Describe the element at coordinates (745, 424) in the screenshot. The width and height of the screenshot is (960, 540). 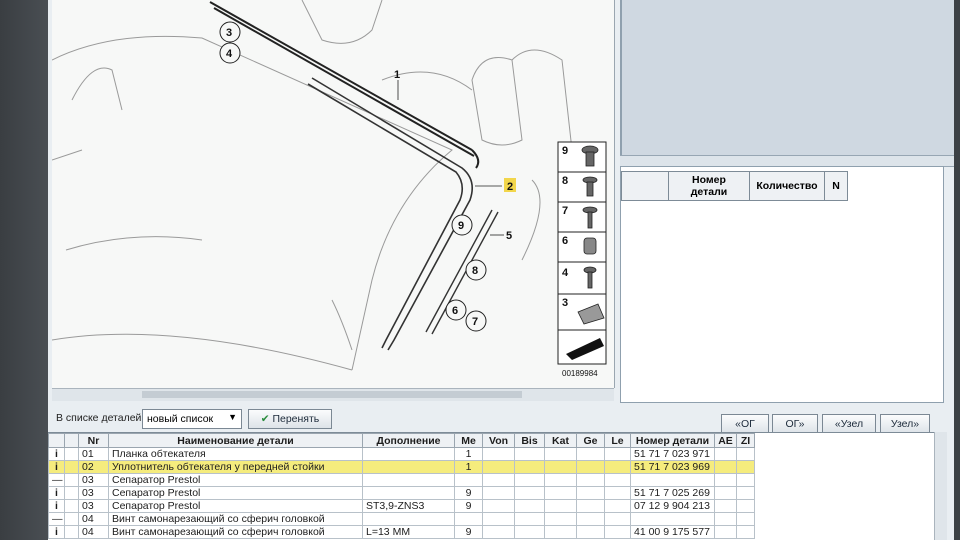
I see `og-prev-button: «ОГ` at that location.